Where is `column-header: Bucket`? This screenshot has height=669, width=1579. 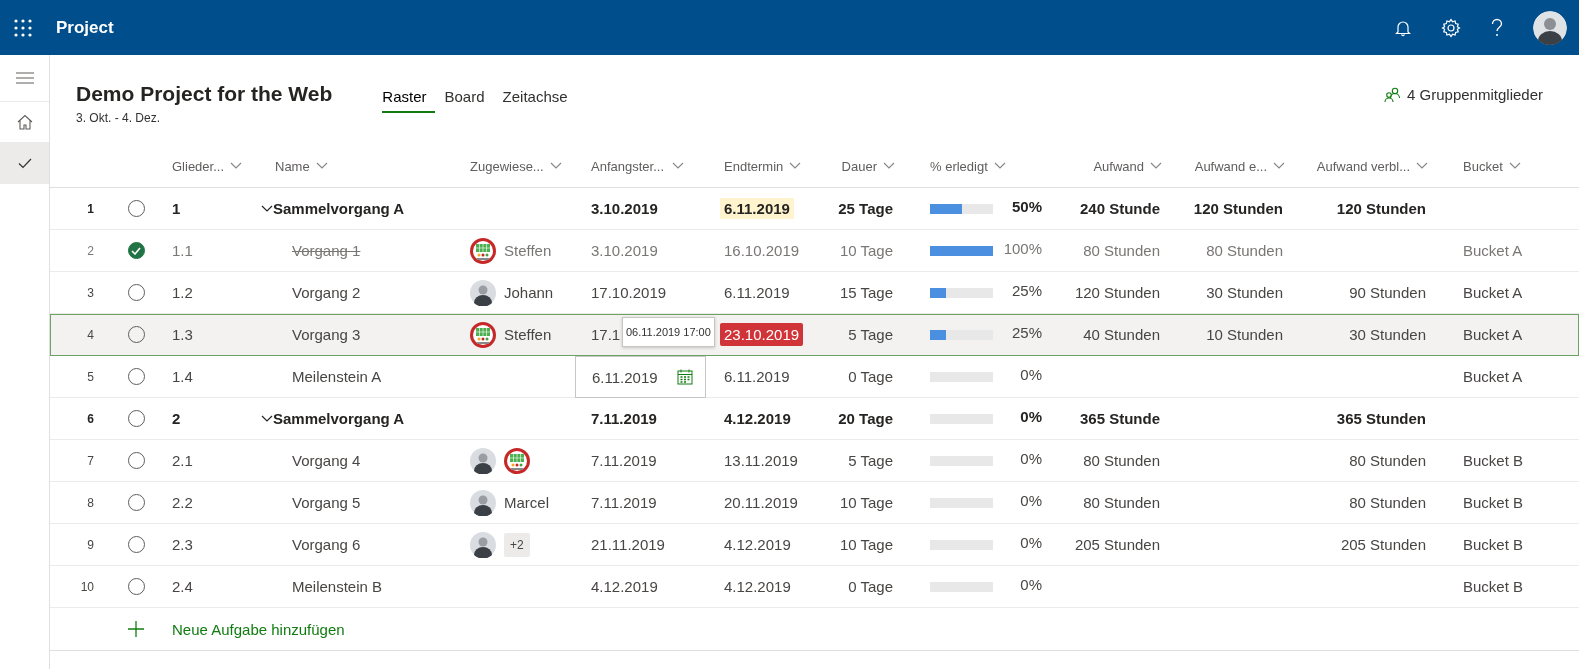 column-header: Bucket is located at coordinates (1507, 166).